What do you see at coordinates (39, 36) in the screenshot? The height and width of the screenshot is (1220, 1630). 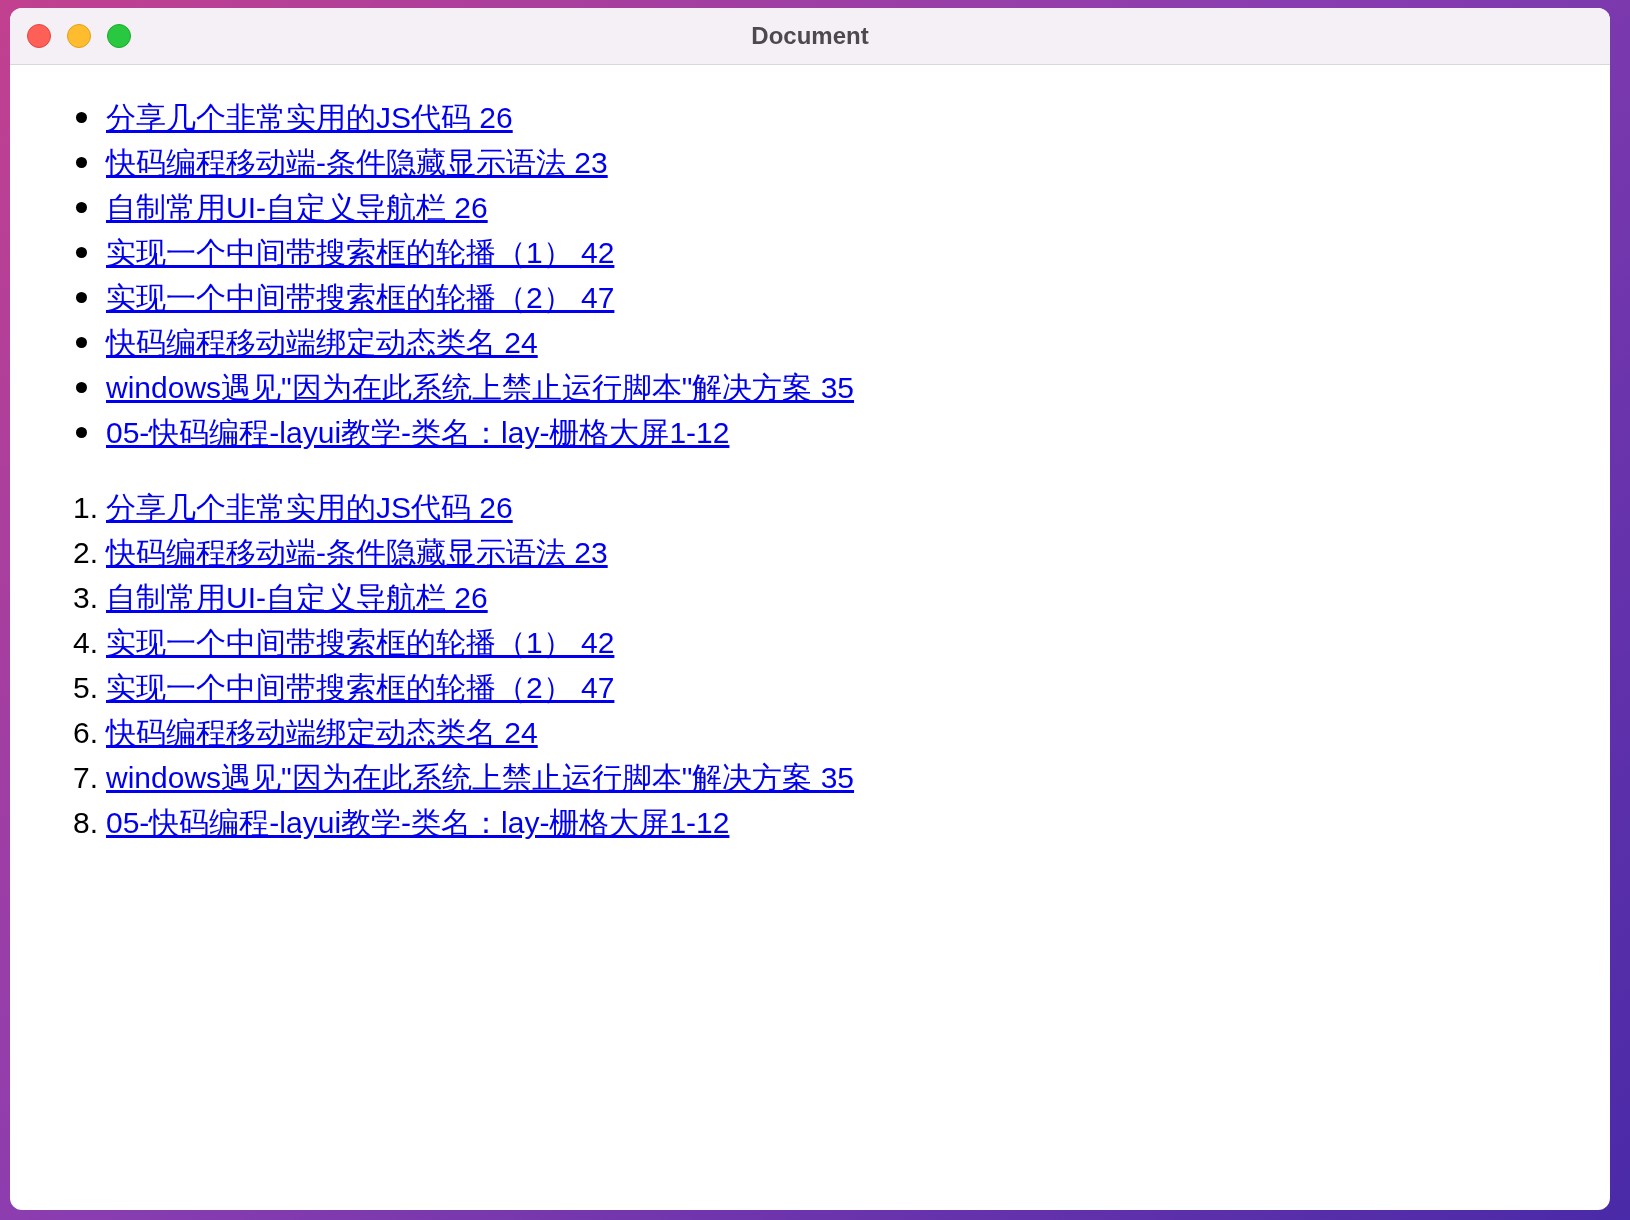 I see `close-button` at bounding box center [39, 36].